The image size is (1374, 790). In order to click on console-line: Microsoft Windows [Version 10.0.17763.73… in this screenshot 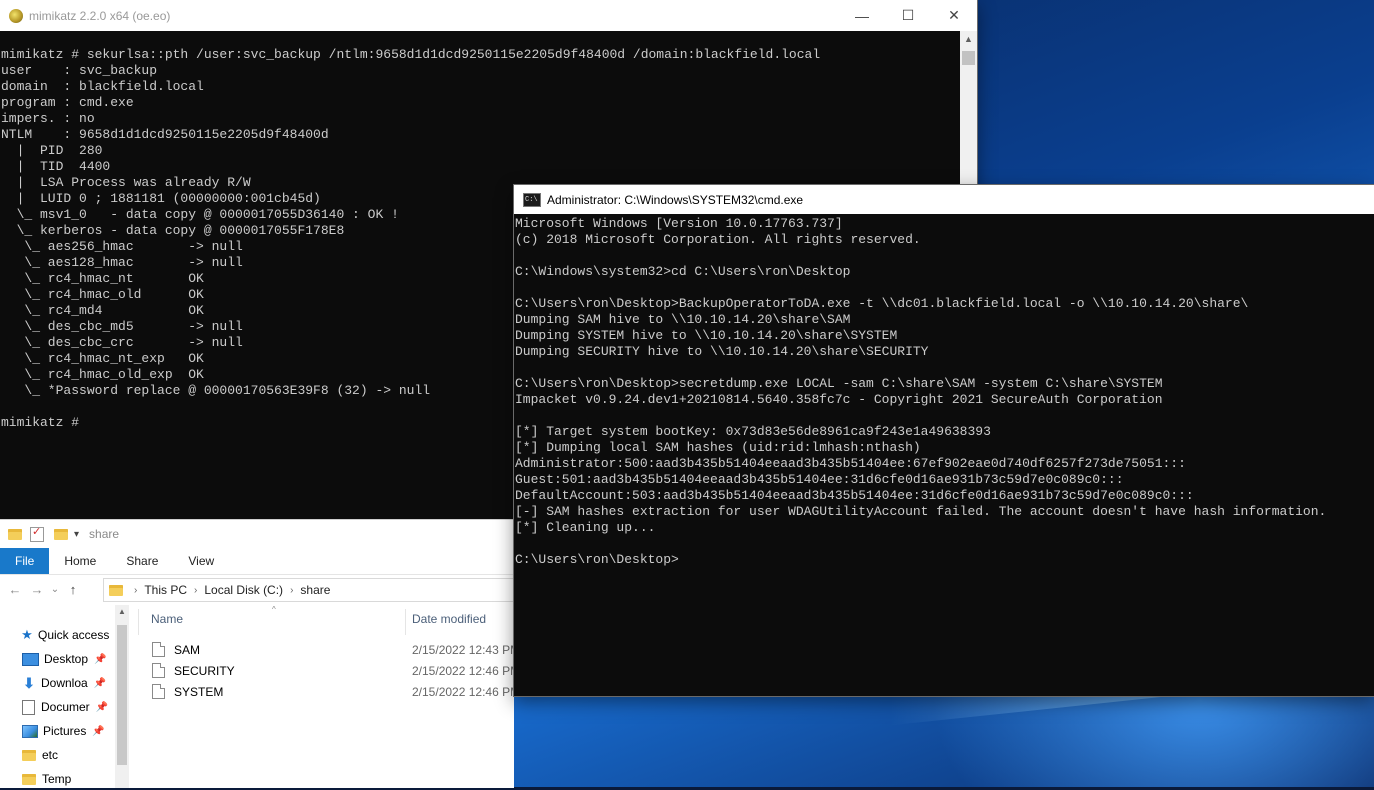, I will do `click(679, 223)`.